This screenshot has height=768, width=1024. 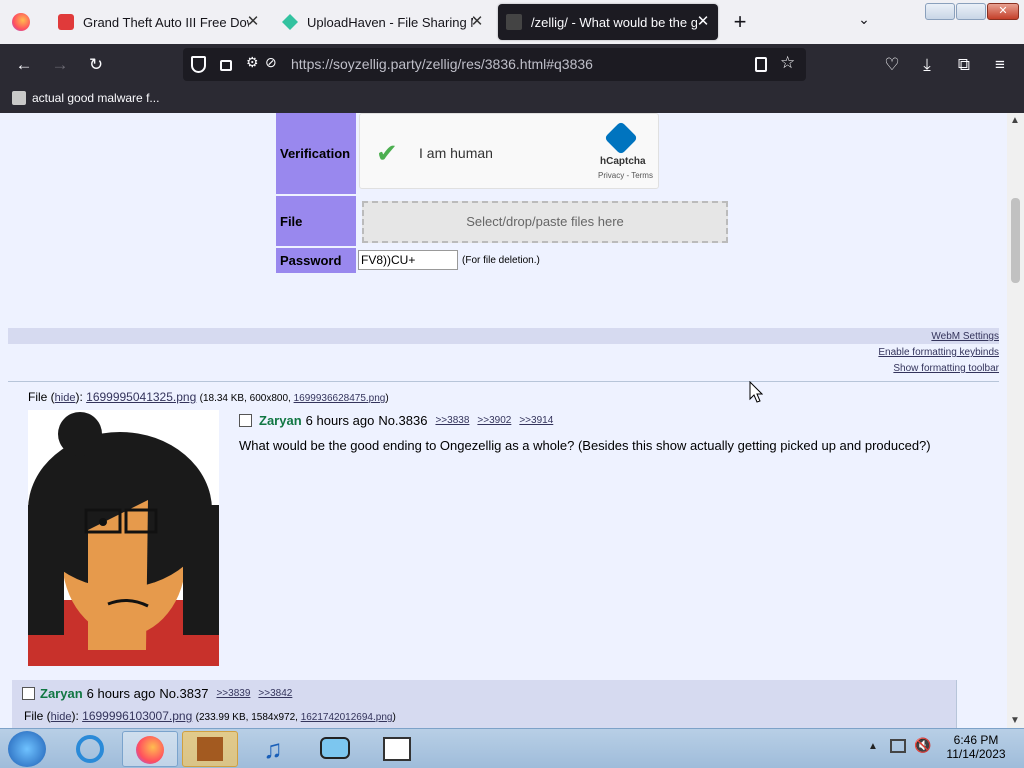 I want to click on uploadhaven-favicon-icon, so click(x=290, y=22).